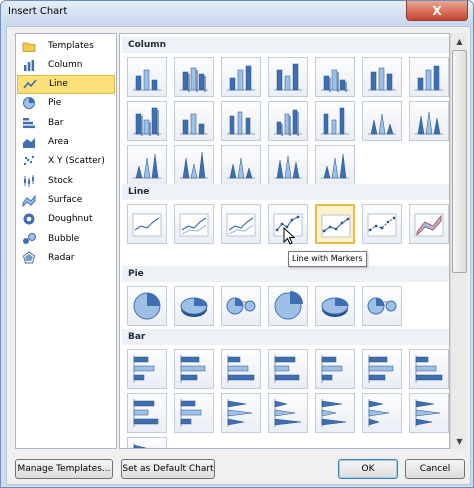  What do you see at coordinates (66, 180) in the screenshot?
I see `category-stock: Stock` at bounding box center [66, 180].